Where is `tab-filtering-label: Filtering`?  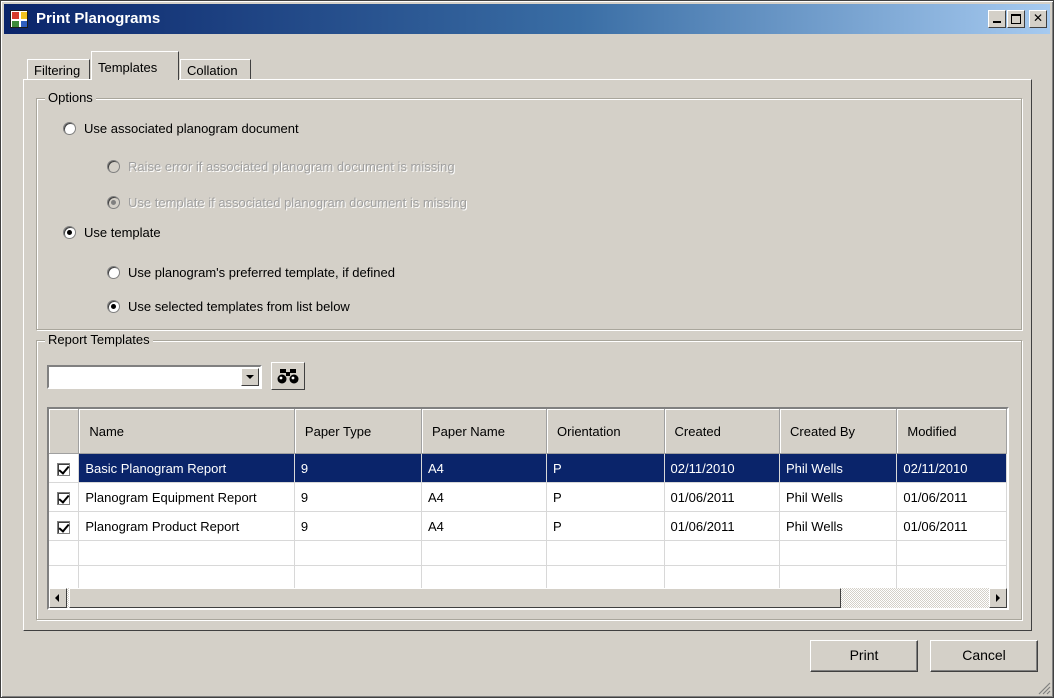 tab-filtering-label: Filtering is located at coordinates (57, 70).